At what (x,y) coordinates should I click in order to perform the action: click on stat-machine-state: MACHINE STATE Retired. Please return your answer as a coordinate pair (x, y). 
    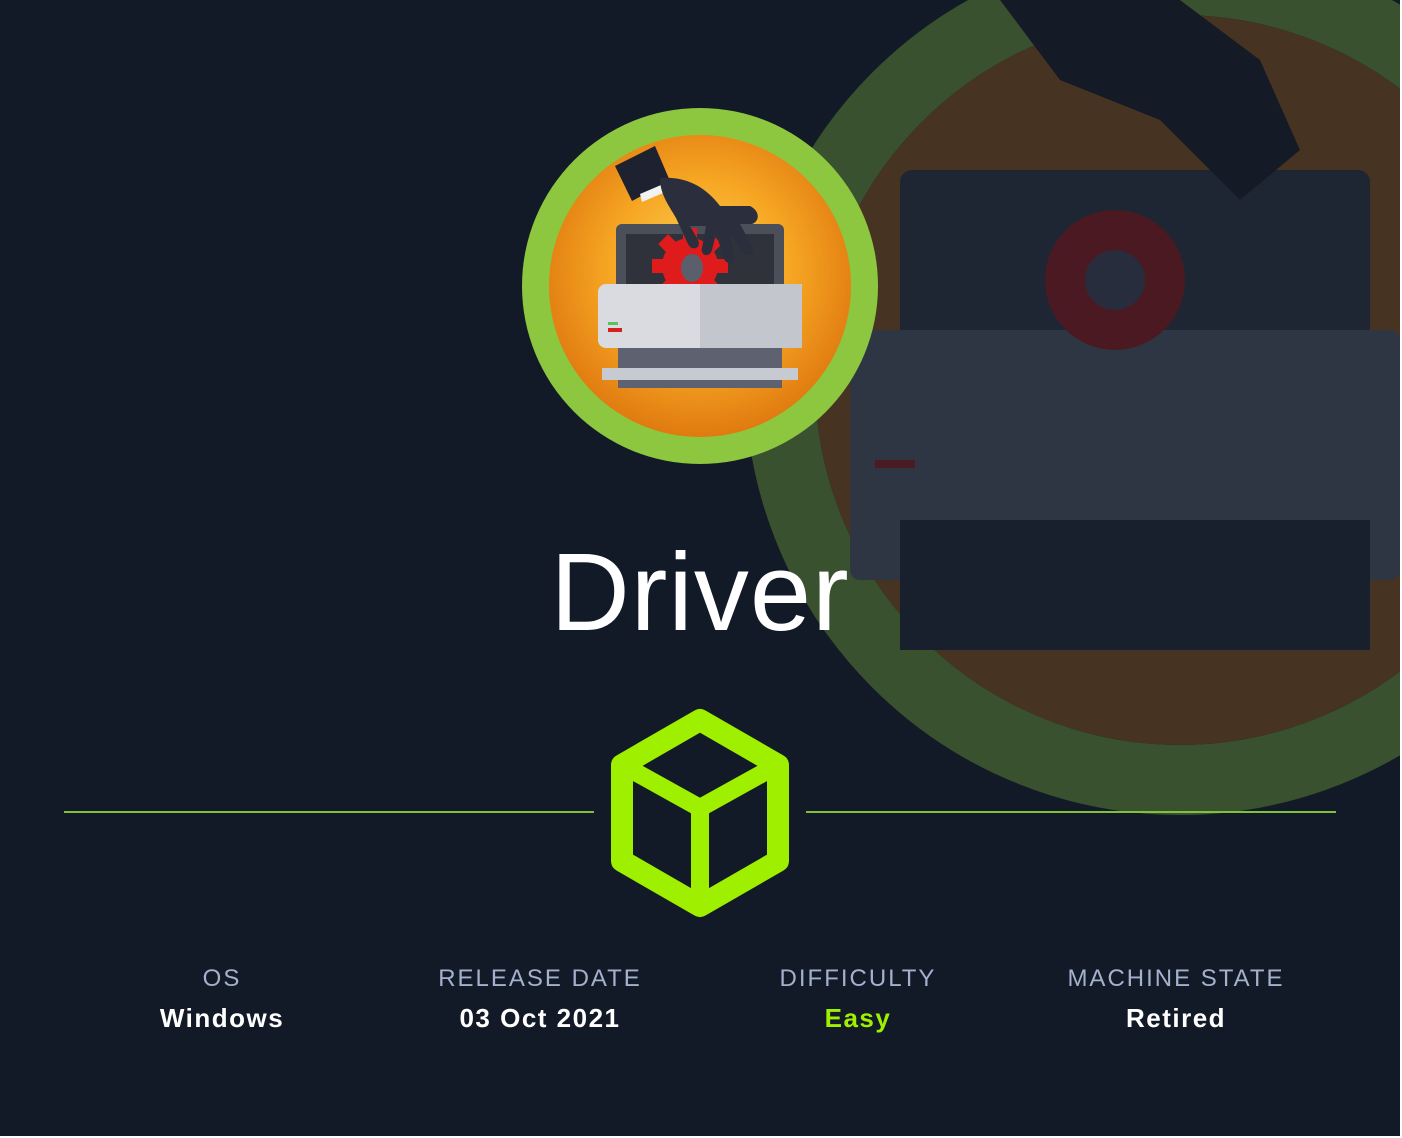
    Looking at the image, I should click on (1176, 1000).